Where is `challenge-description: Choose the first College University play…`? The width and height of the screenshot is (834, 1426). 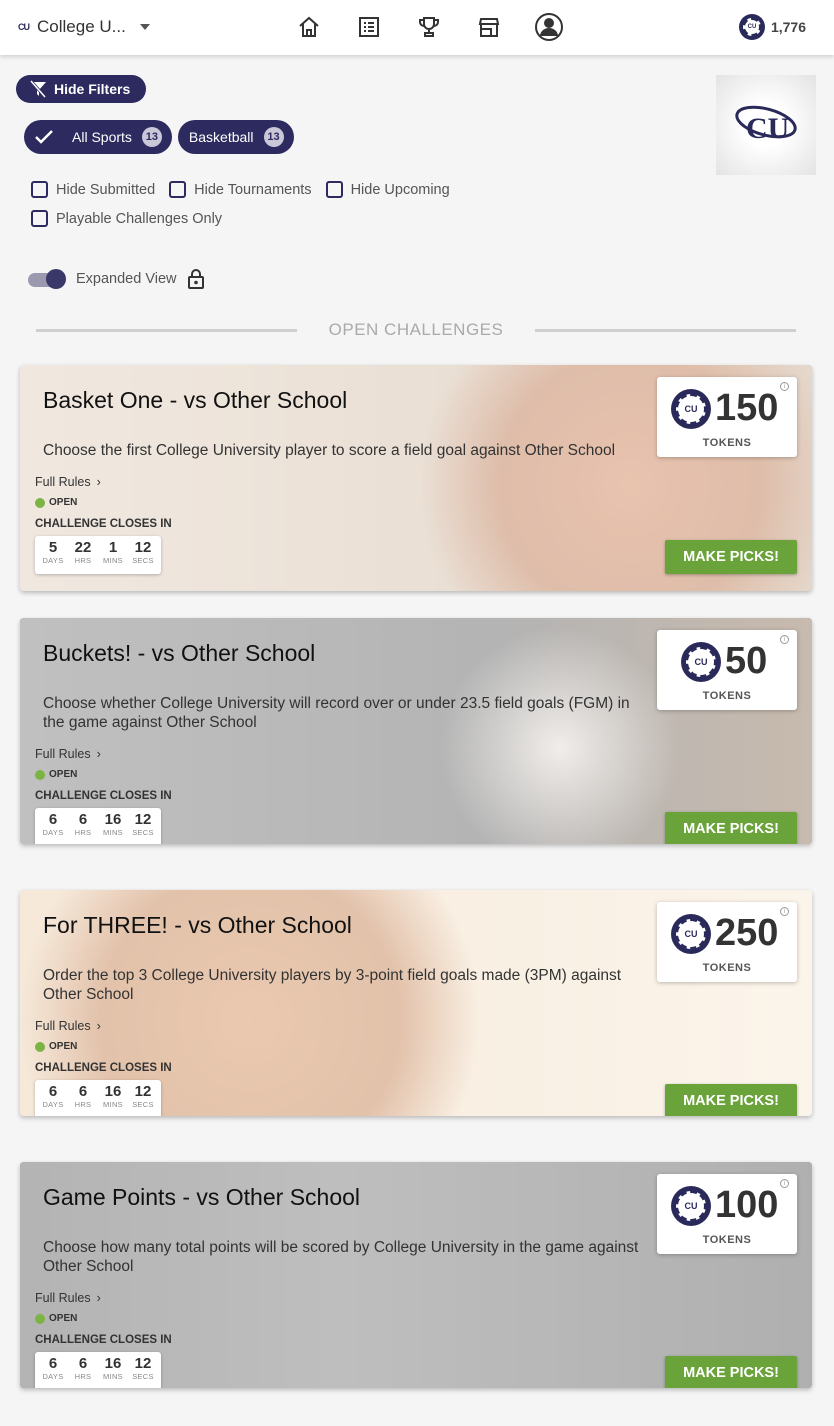
challenge-description: Choose the first College University play… is located at coordinates (329, 450).